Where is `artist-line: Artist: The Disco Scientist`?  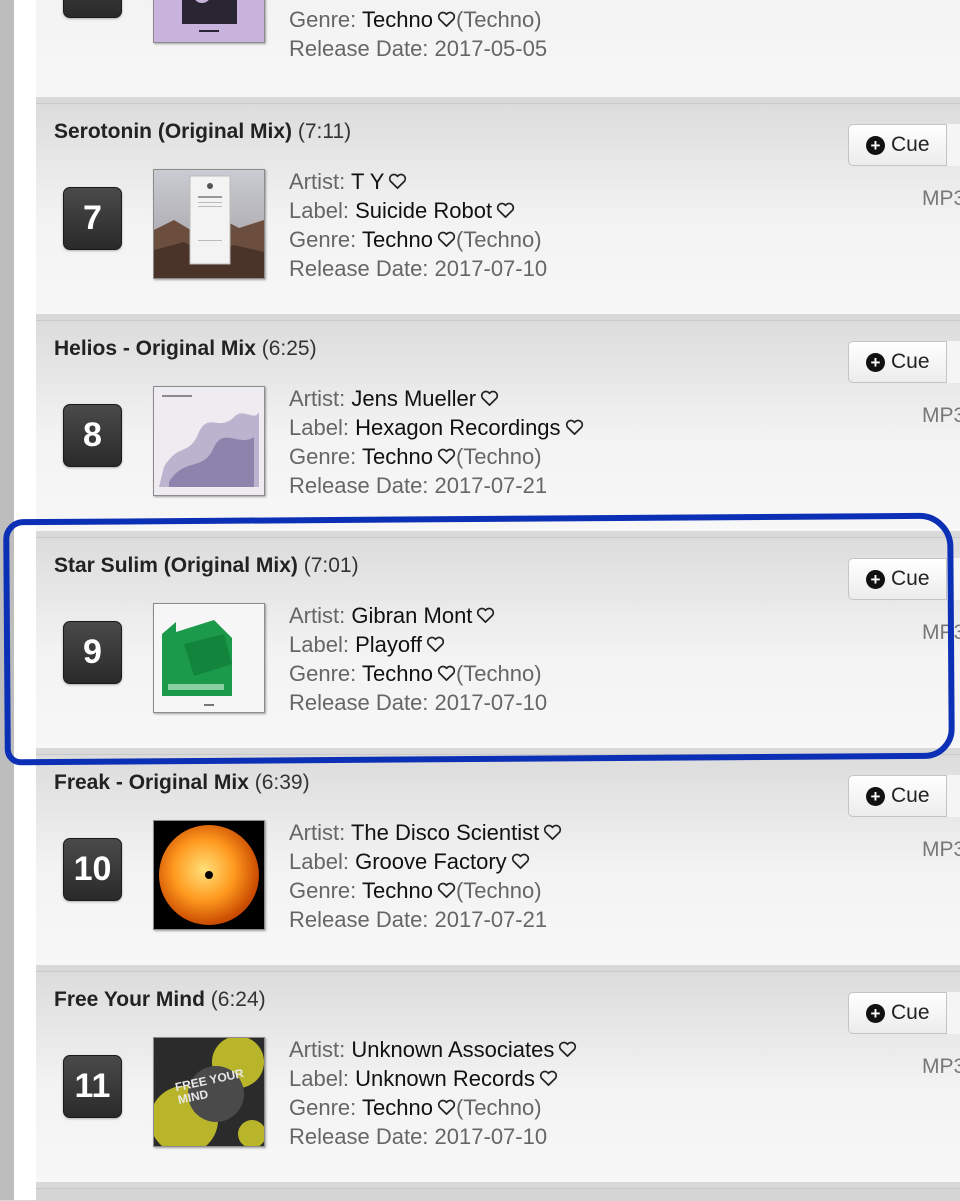 artist-line: Artist: The Disco Scientist is located at coordinates (425, 832).